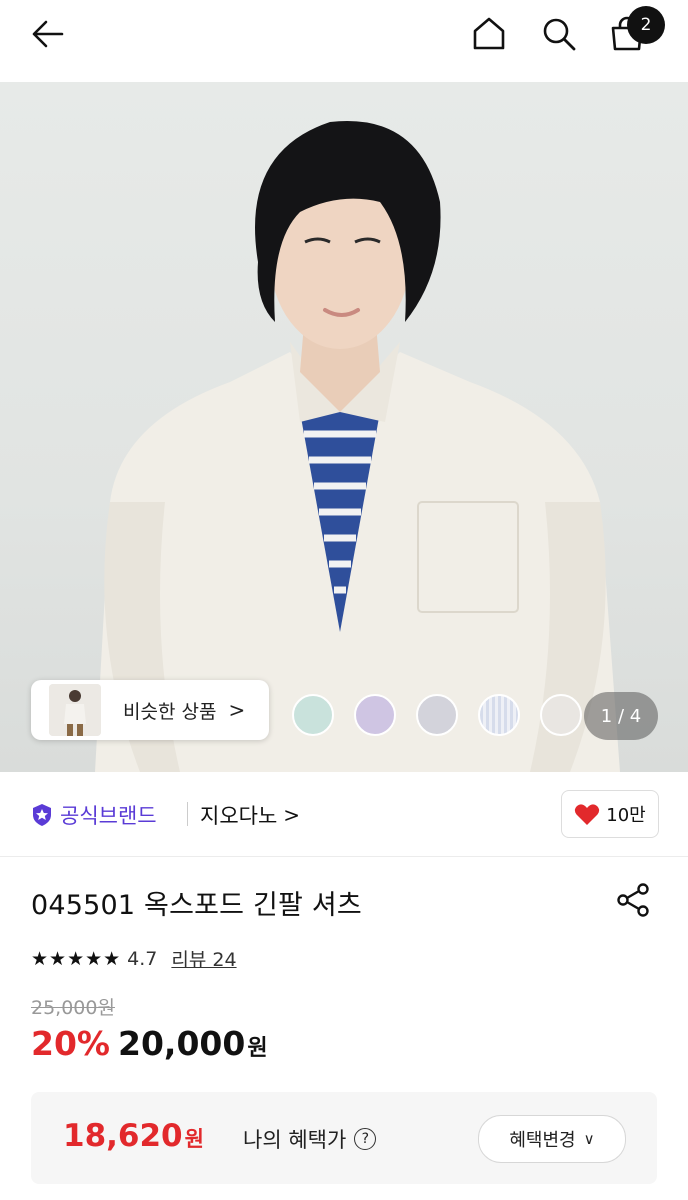  Describe the element at coordinates (73, 1008) in the screenshot. I see `original-price: 25,000원` at that location.